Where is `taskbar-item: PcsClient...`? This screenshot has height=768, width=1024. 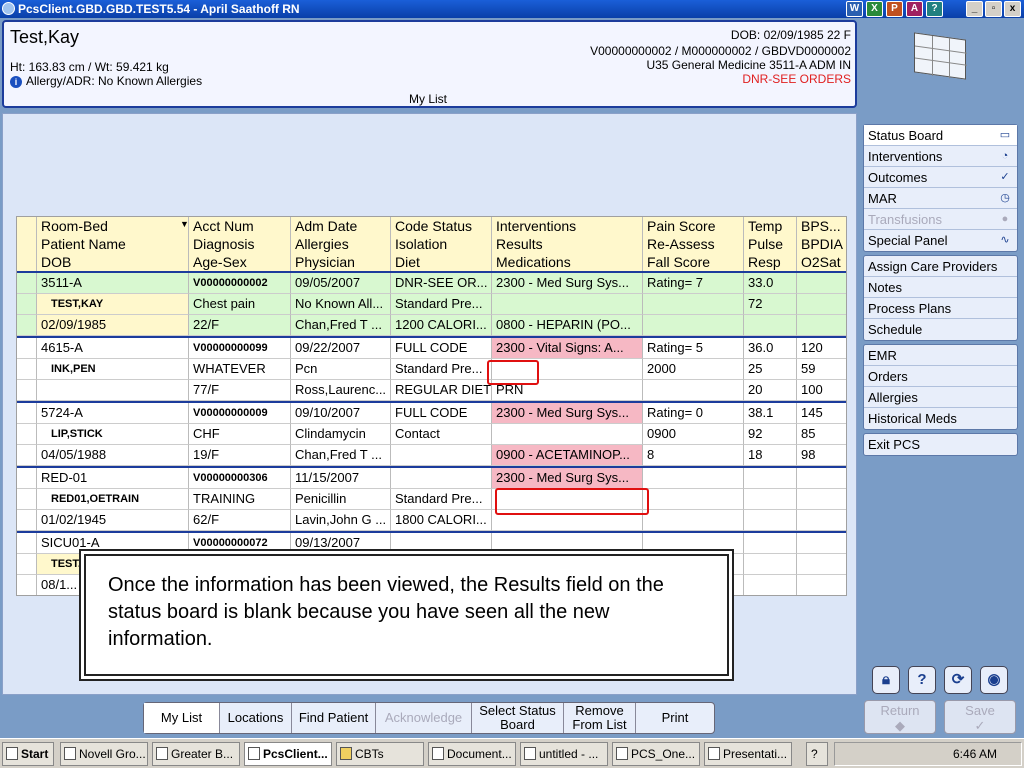
taskbar-item: PcsClient... is located at coordinates (288, 754).